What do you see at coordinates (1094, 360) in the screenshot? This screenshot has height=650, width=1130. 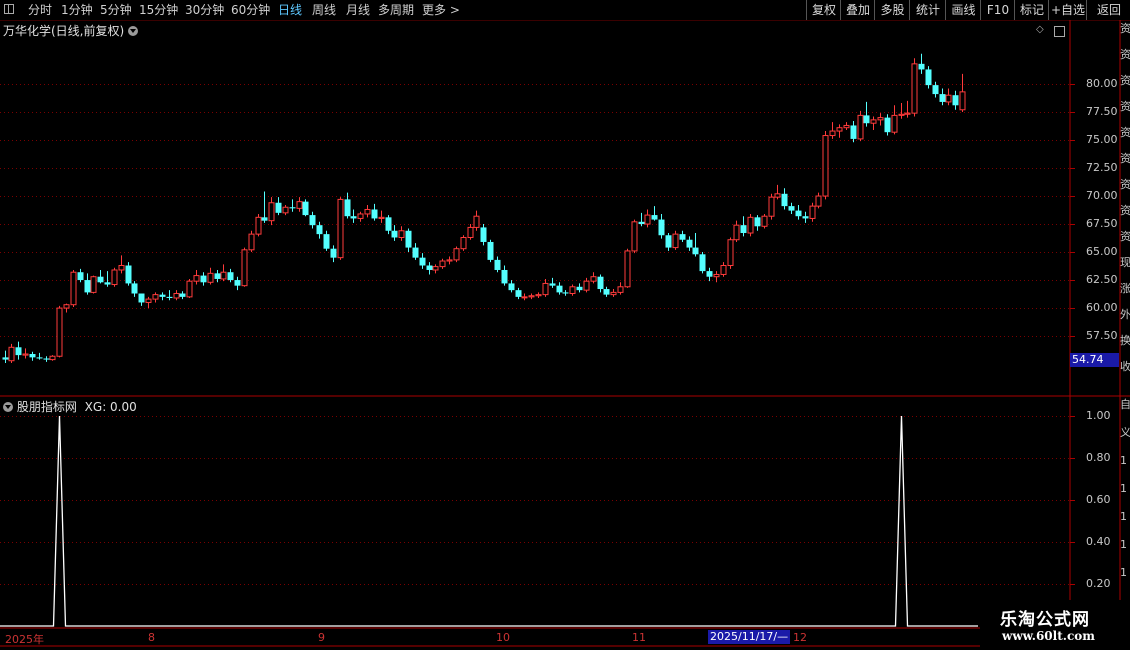 I see `current-price-tag: 54.74` at bounding box center [1094, 360].